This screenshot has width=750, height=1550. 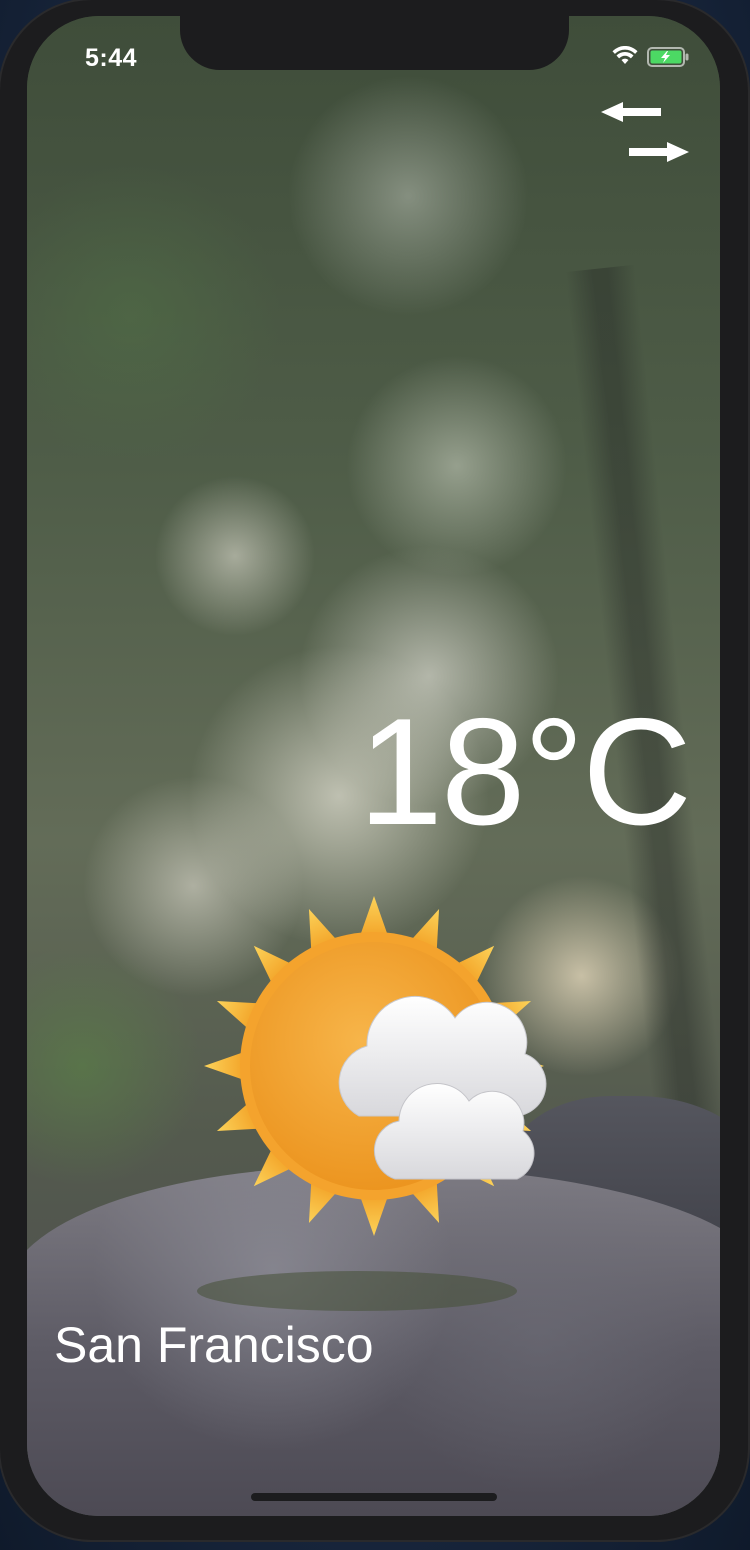 I want to click on swap-arrows-icon, so click(x=645, y=132).